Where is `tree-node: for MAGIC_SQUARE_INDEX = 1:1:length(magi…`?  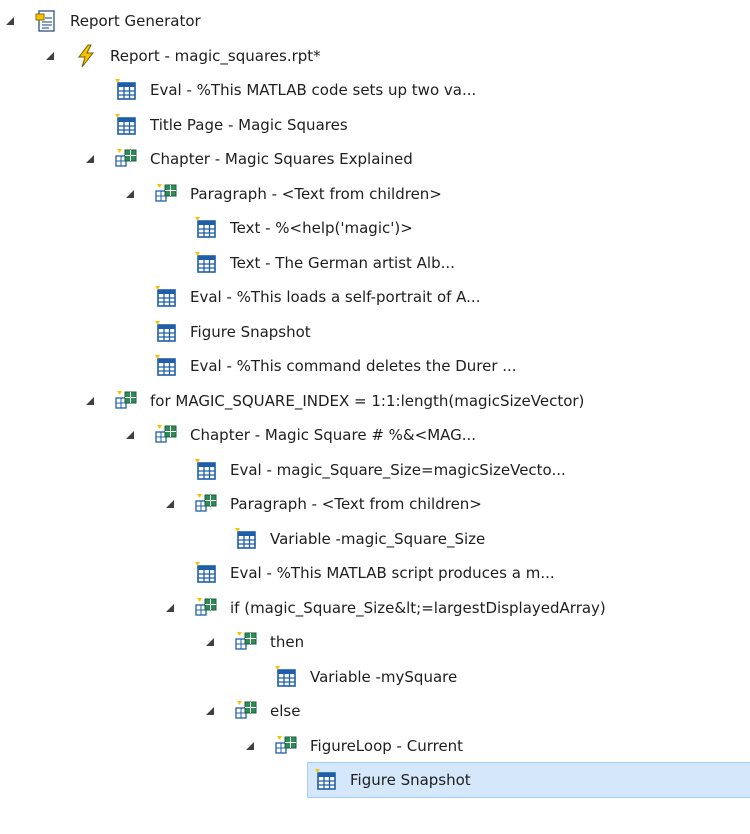
tree-node: for MAGIC_SQUARE_INDEX = 1:1:length(magi… is located at coordinates (375, 401).